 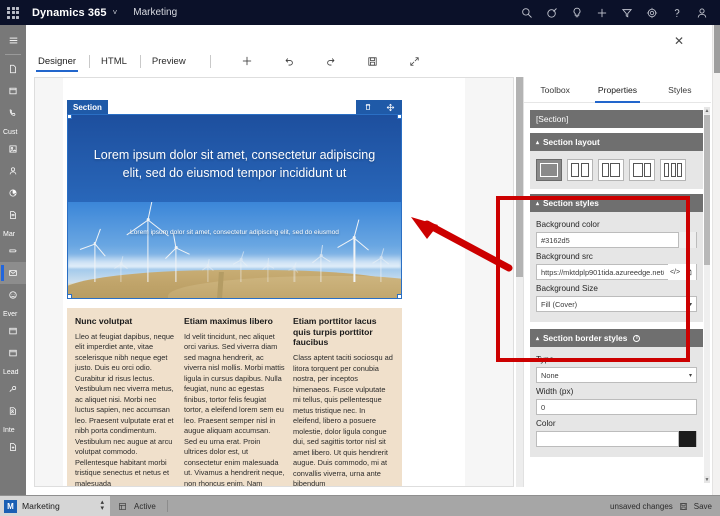 I want to click on sidebar-item-marketing-emails, so click(x=13, y=273).